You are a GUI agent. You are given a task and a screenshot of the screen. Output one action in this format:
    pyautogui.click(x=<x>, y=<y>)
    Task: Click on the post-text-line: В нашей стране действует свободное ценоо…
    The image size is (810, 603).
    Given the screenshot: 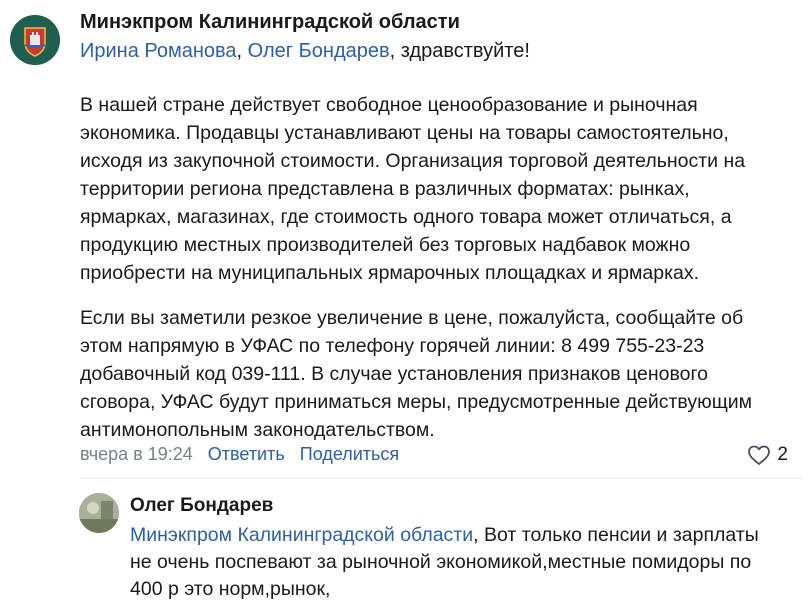 What is the action you would take?
    pyautogui.click(x=389, y=105)
    